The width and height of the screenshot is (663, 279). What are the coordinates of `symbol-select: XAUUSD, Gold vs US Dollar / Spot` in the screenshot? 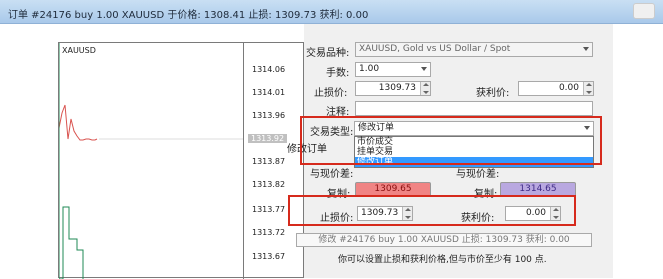 It's located at (474, 49).